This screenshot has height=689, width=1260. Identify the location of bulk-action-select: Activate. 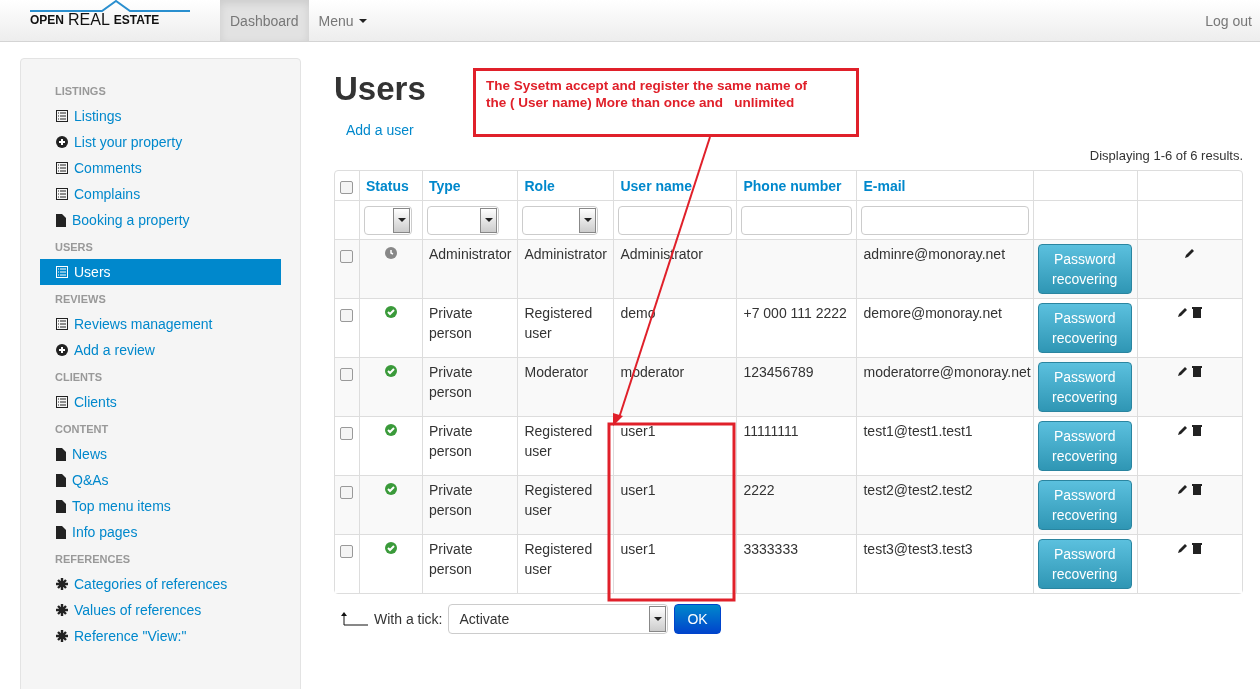
(558, 619).